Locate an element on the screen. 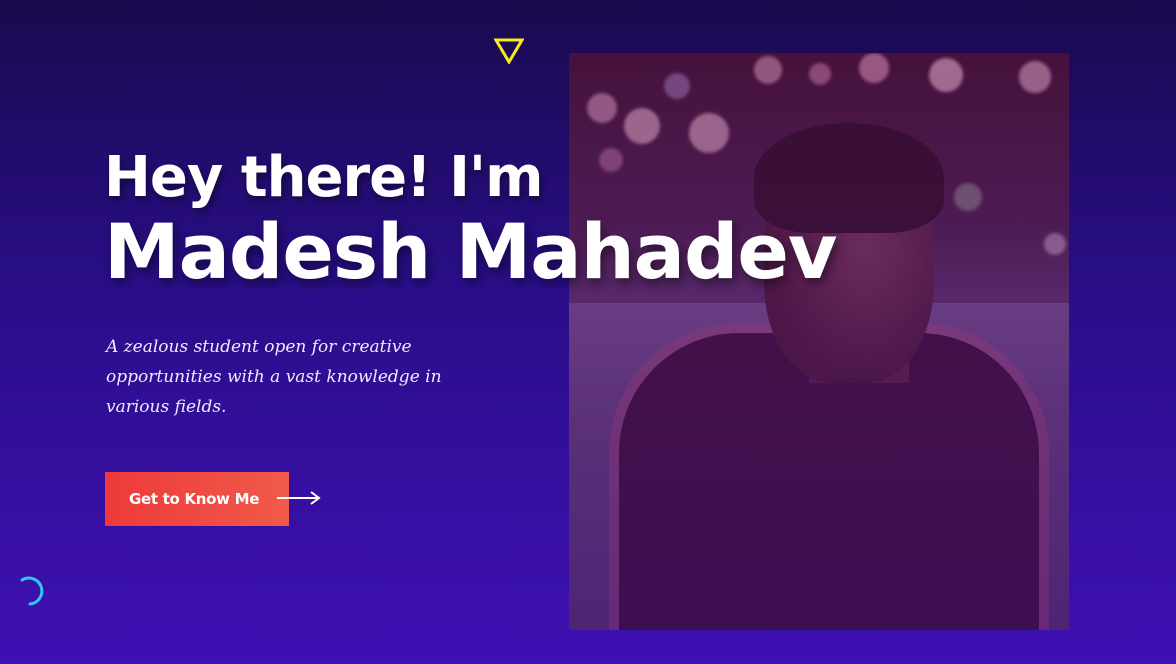 The image size is (1176, 664). cta-label: Get to Know Me is located at coordinates (194, 499).